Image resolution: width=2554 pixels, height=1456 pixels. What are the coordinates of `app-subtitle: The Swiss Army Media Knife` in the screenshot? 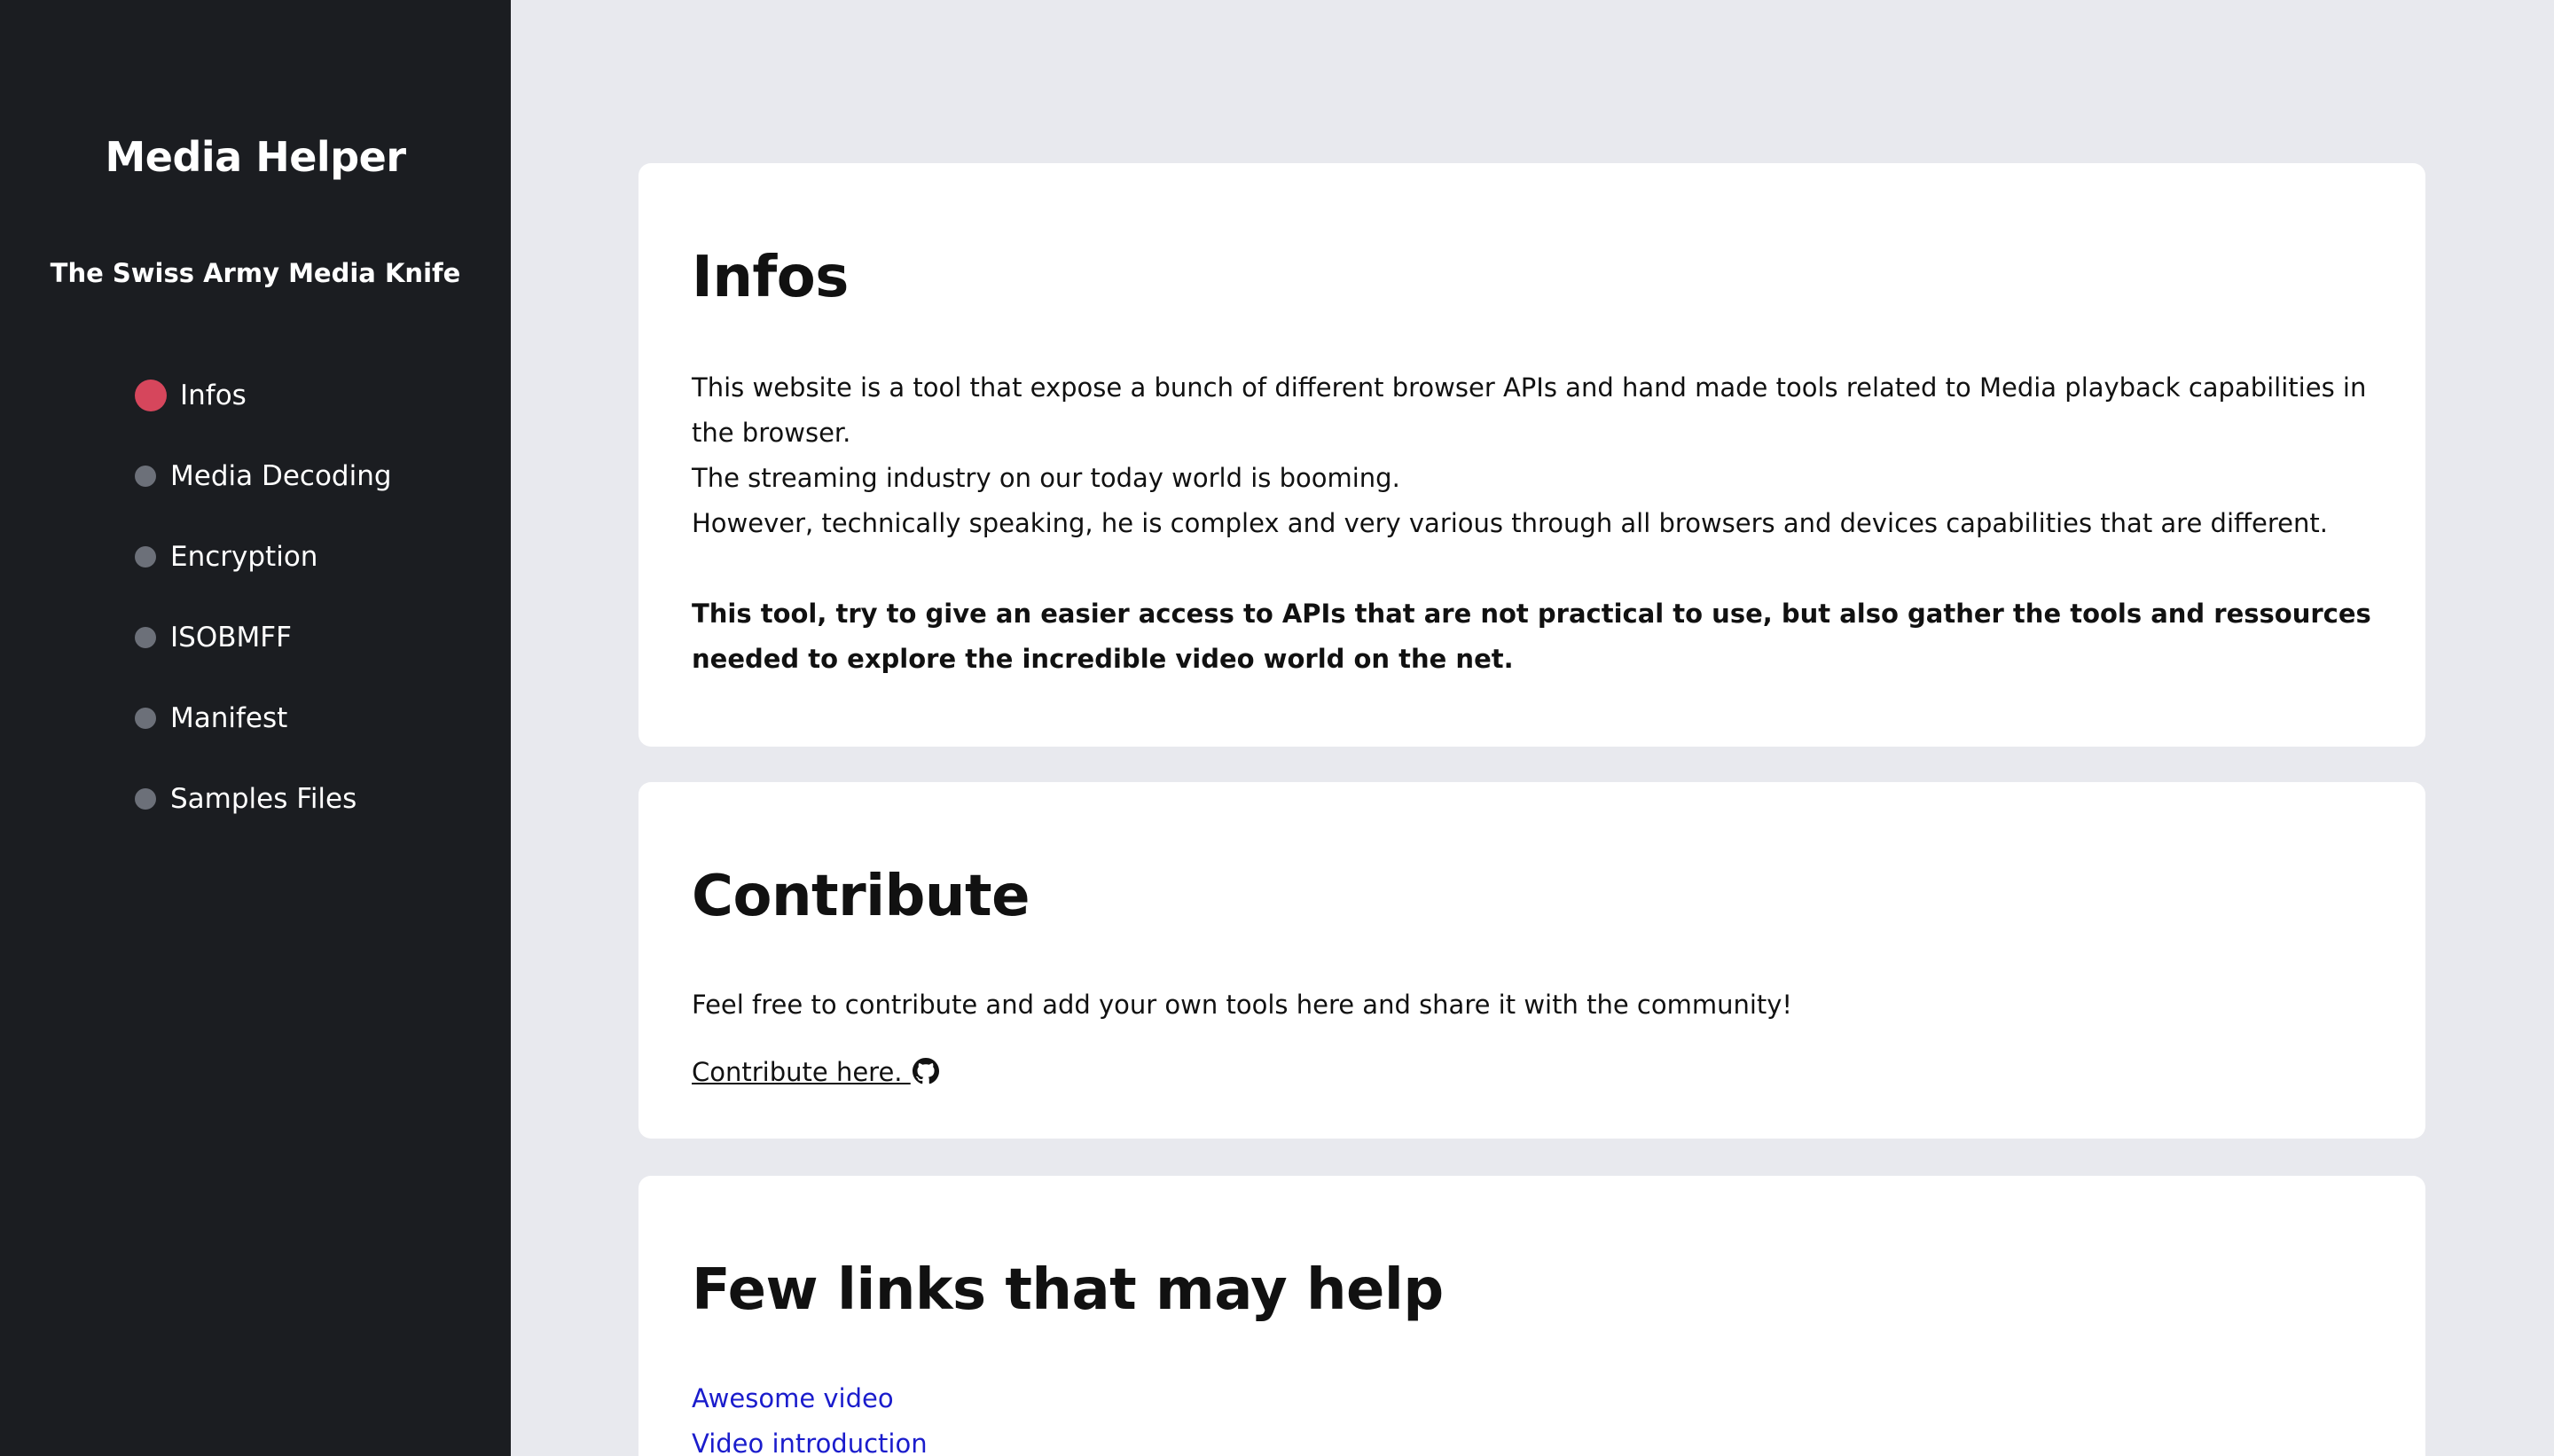 It's located at (255, 273).